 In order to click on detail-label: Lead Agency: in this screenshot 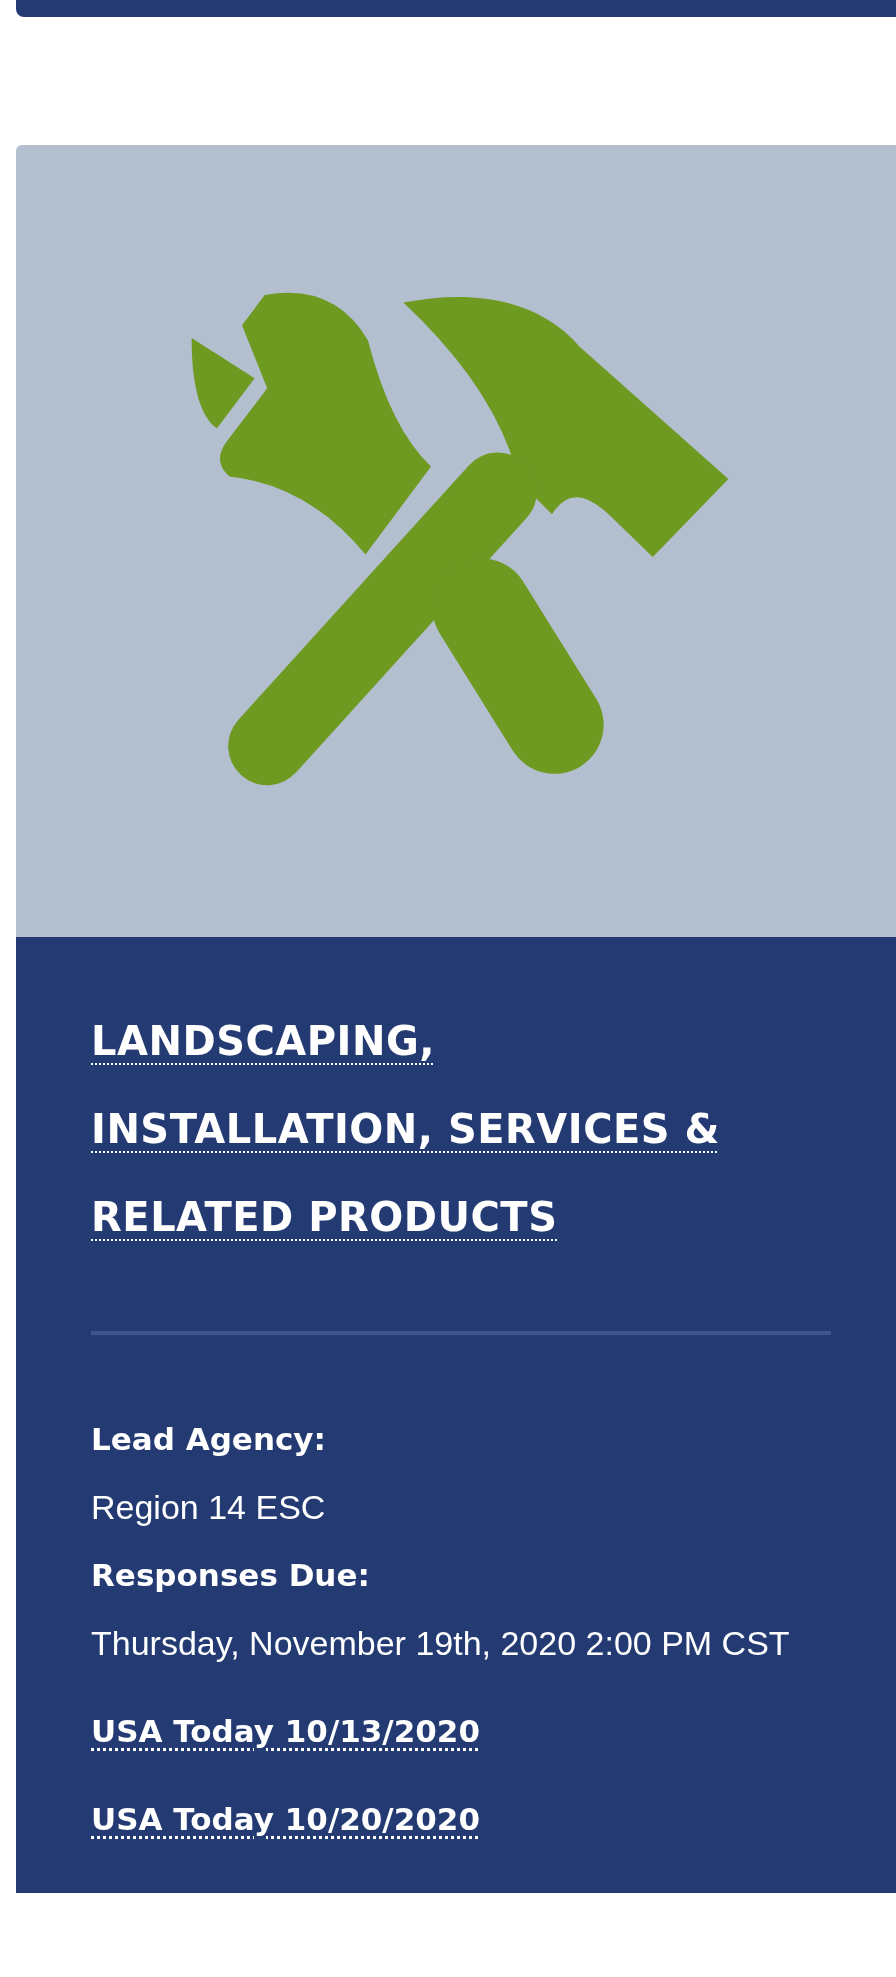, I will do `click(209, 1439)`.